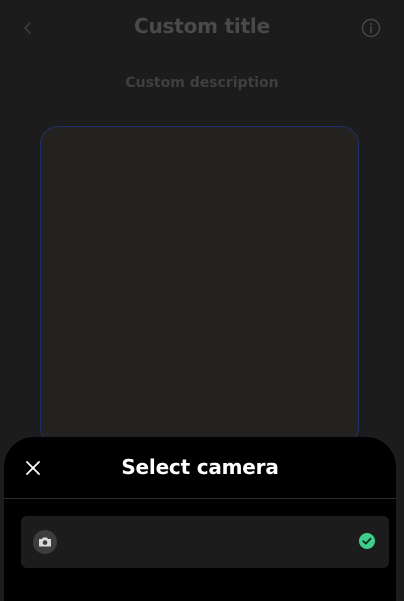 The height and width of the screenshot is (601, 404). What do you see at coordinates (200, 498) in the screenshot?
I see `sheet-divider` at bounding box center [200, 498].